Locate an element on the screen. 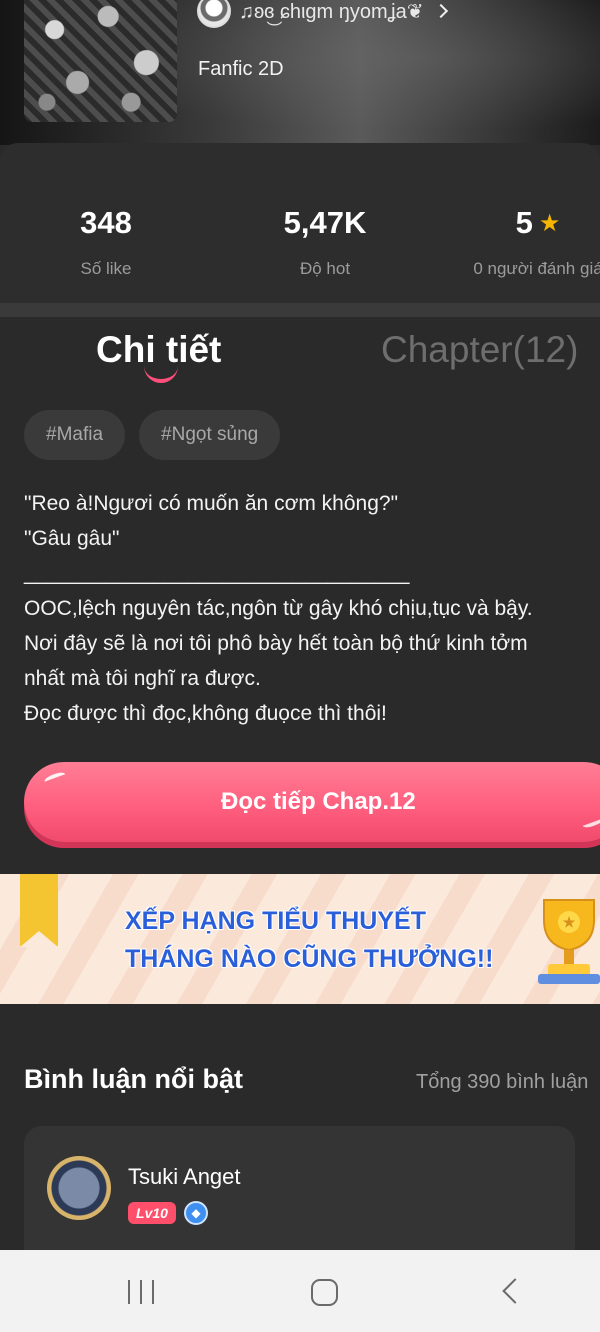 The height and width of the screenshot is (1332, 600). level-badge: Lv10 is located at coordinates (152, 1213).